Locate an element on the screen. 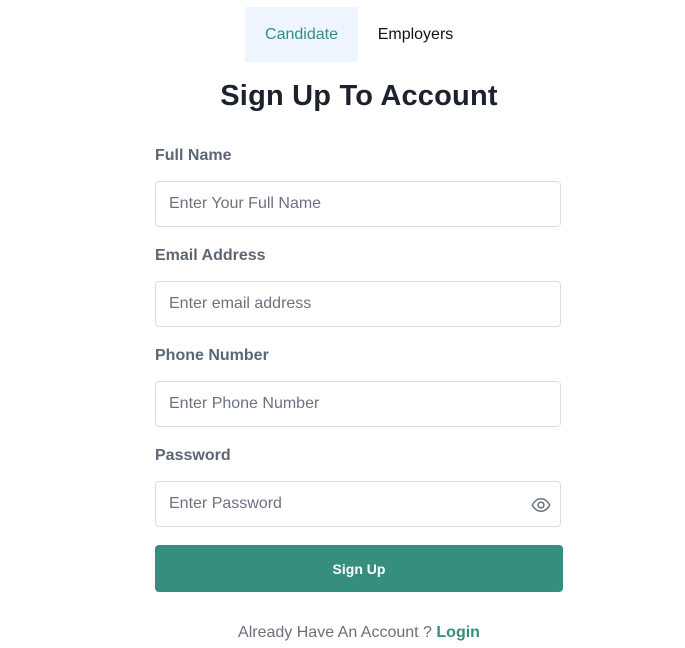 This screenshot has width=685, height=648. sign-up-button: Sign Up is located at coordinates (359, 568).